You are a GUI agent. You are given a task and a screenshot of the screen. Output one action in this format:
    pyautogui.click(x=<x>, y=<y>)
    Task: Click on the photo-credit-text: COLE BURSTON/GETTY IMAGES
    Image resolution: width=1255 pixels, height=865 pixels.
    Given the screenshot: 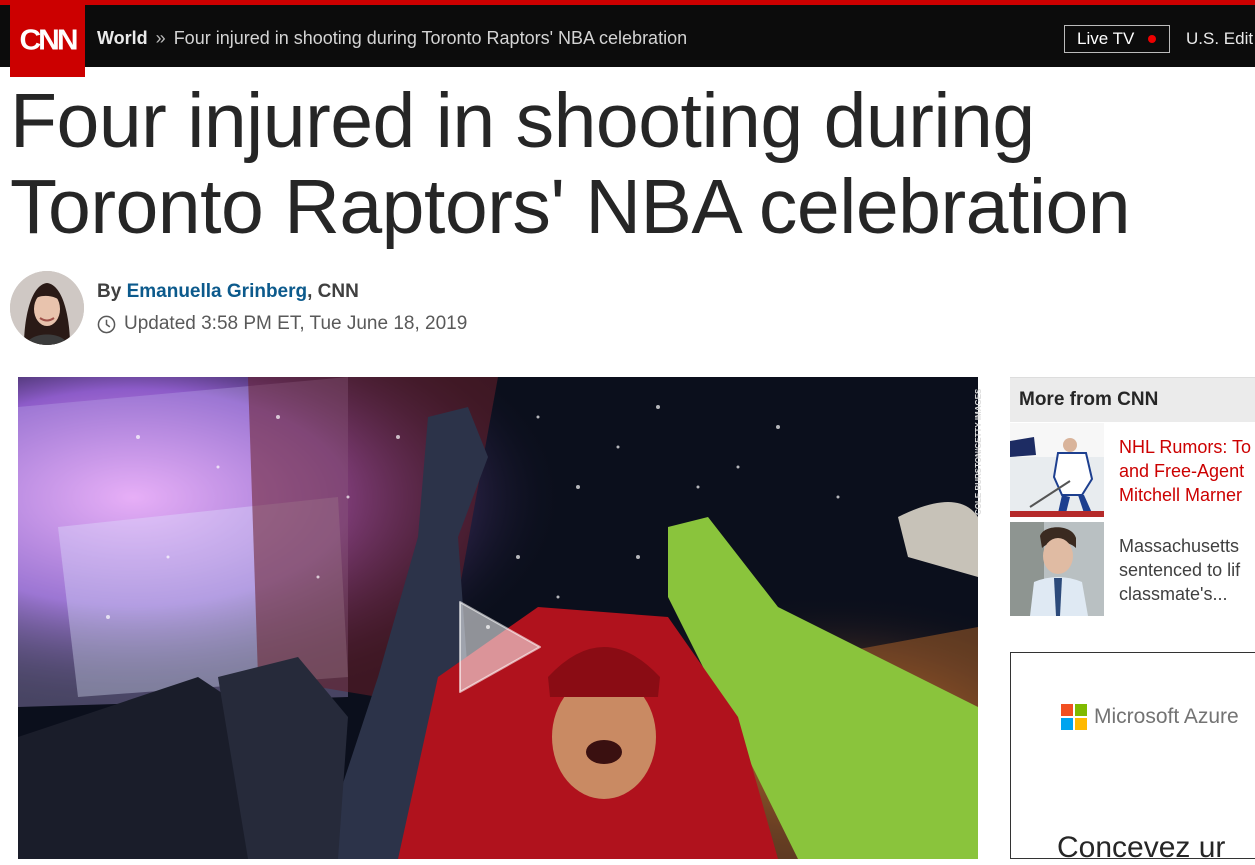 What is the action you would take?
    pyautogui.click(x=978, y=451)
    